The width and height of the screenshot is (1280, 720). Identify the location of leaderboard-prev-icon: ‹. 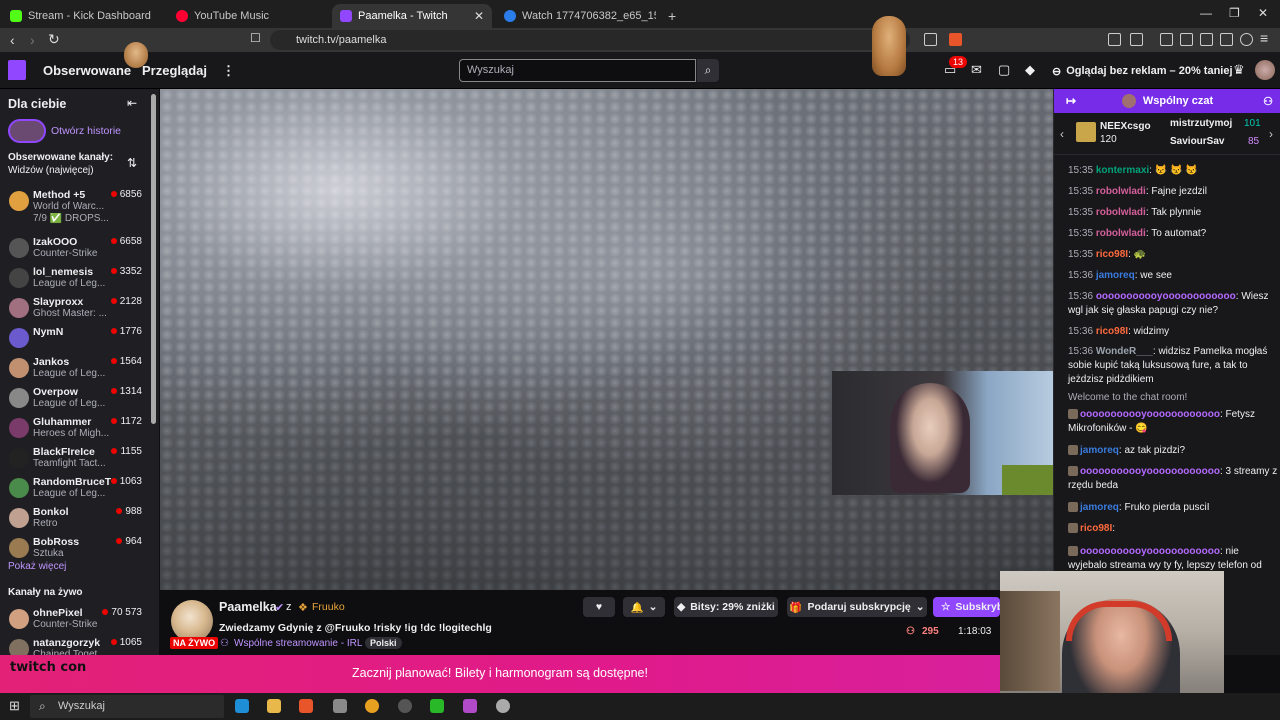
(1062, 134).